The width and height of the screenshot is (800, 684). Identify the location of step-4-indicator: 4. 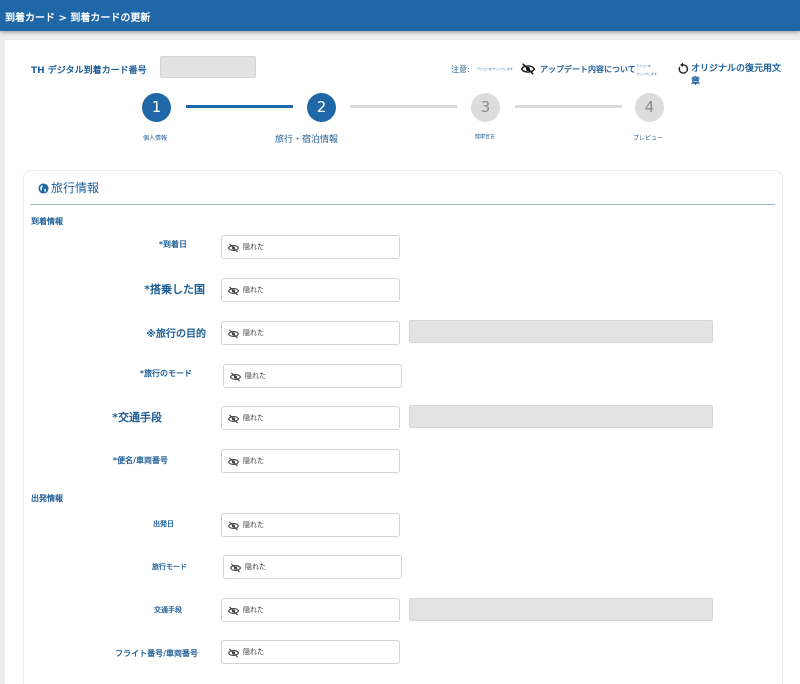
(649, 107).